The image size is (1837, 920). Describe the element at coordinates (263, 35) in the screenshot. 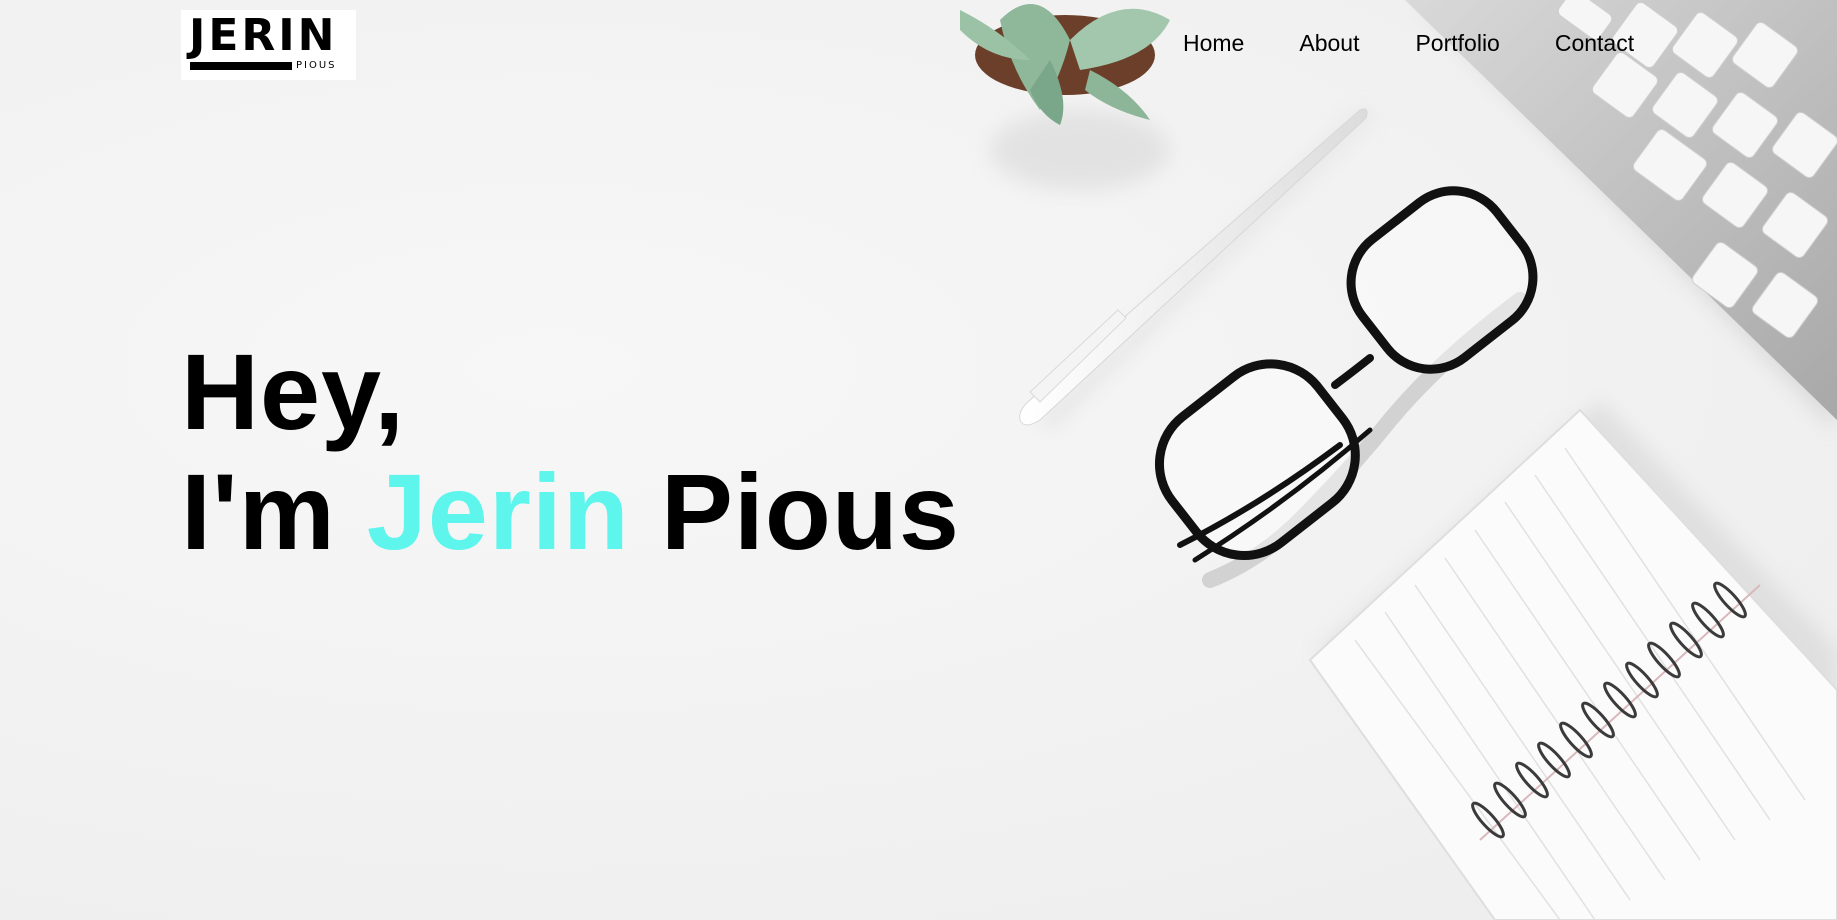

I see `logo-text: JERIN` at that location.